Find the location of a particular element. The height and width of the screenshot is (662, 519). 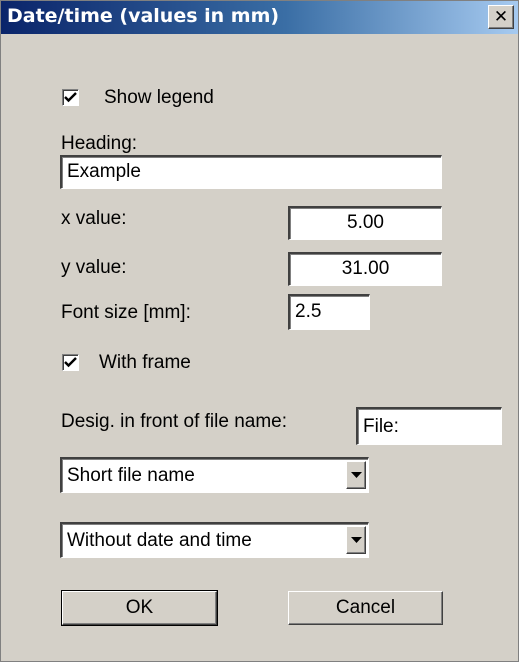

date-time-select: Without date and time is located at coordinates (214, 540).